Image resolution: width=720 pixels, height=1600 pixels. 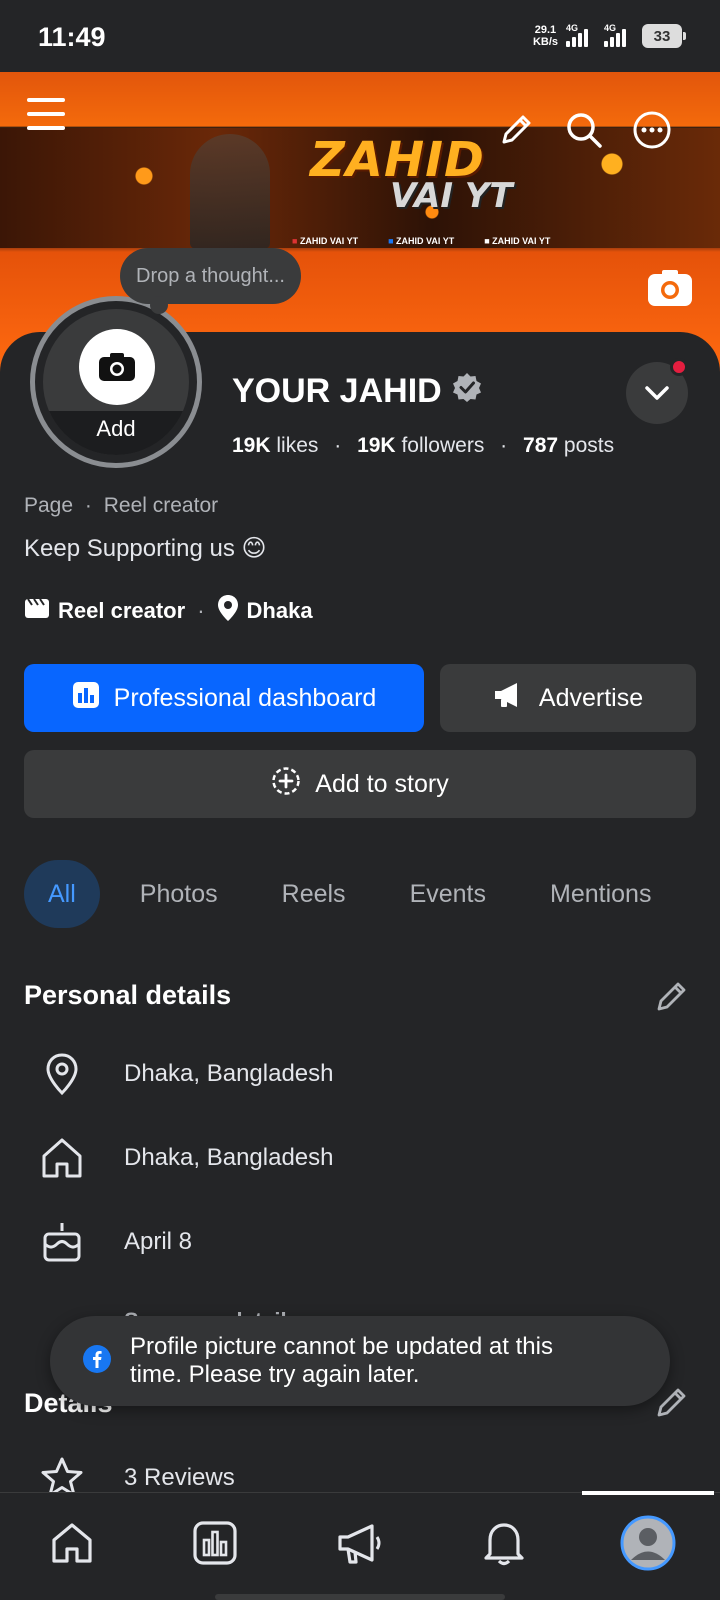 I want to click on status-bar: 11:49 29.1 KB/s 4G 4G 33, so click(x=360, y=36).